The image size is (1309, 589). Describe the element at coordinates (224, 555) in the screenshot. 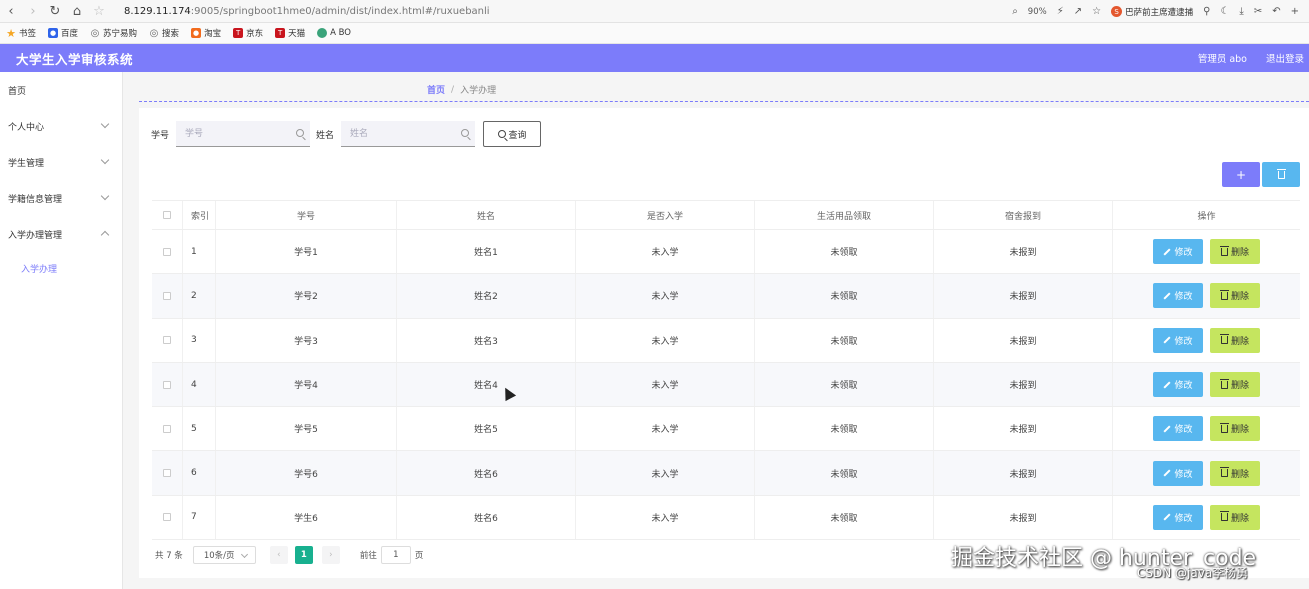

I see `page-size-select: 10条/页` at that location.